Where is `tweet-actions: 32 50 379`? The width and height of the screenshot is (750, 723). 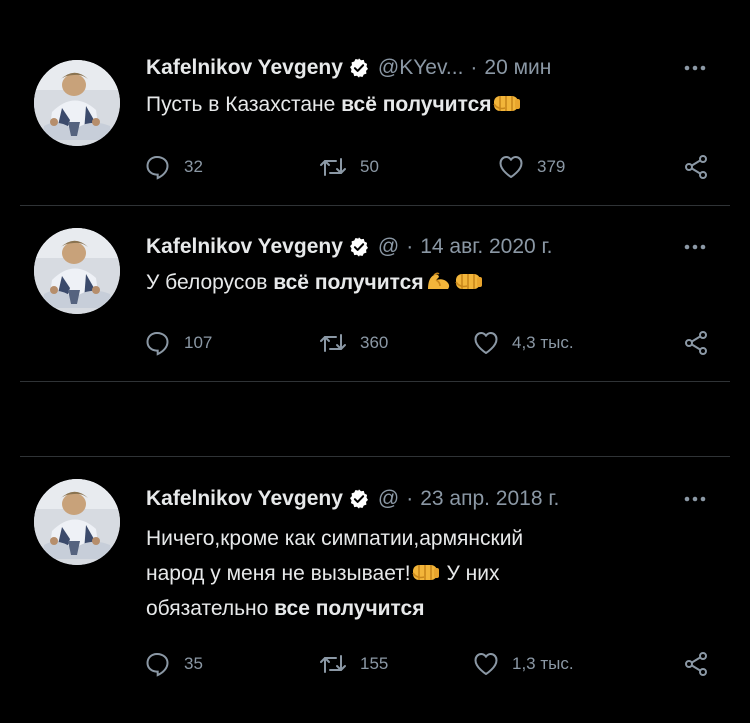 tweet-actions: 32 50 379 is located at coordinates (375, 167).